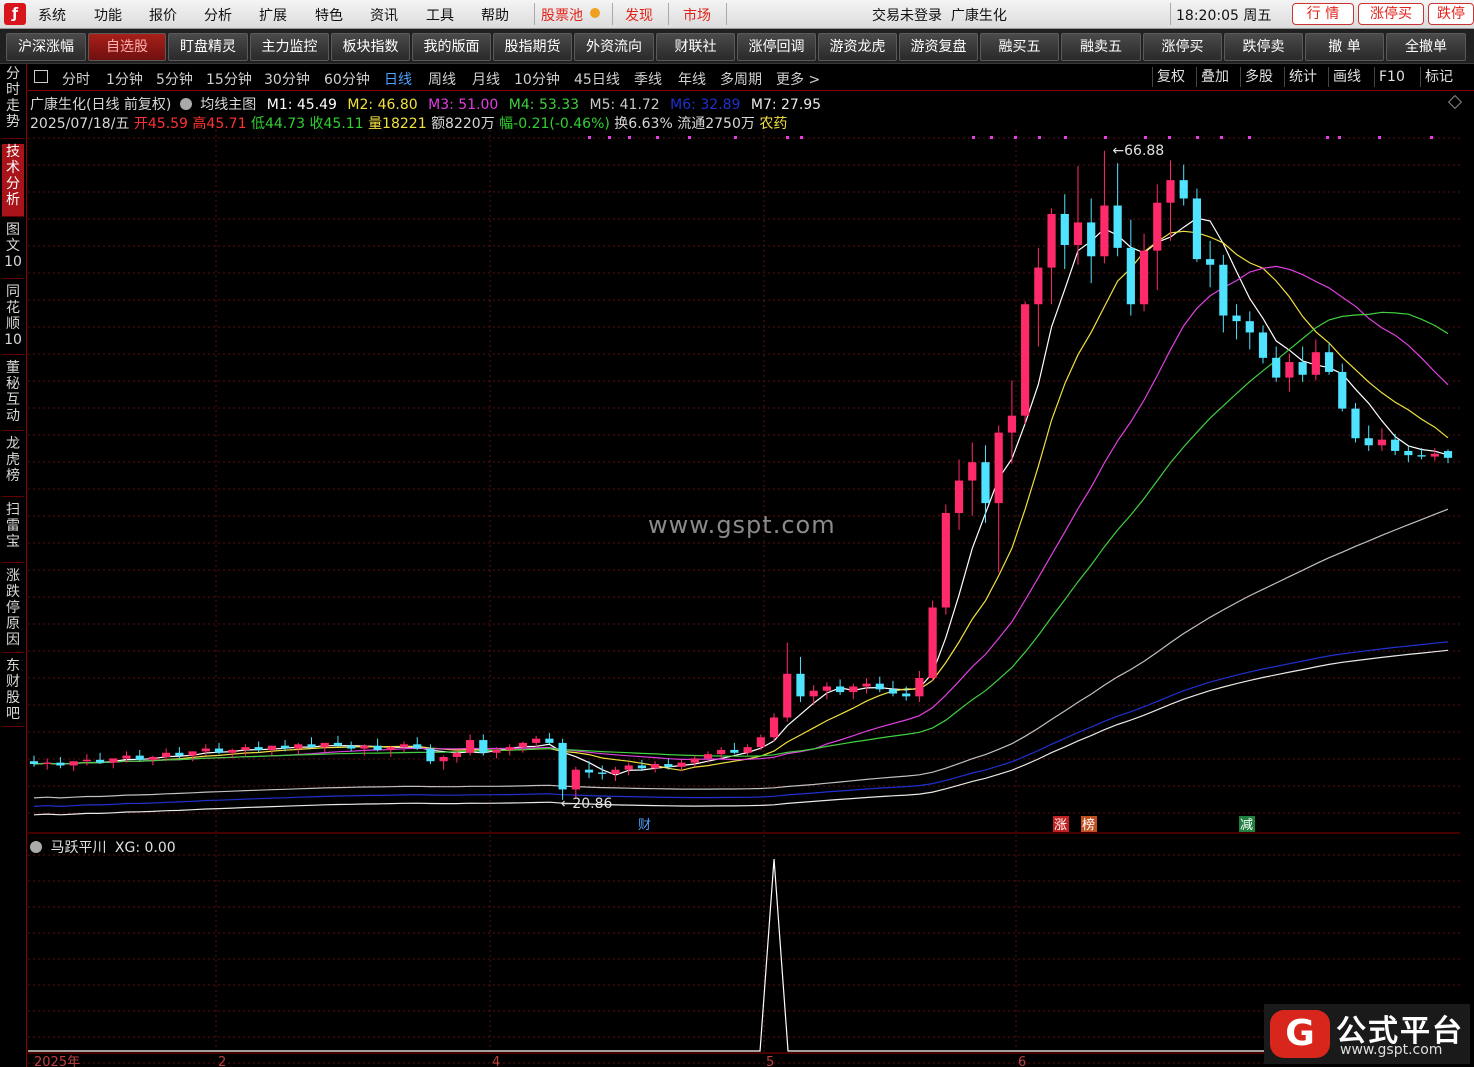 This screenshot has width=1474, height=1067. I want to click on menu-quote: 报价, so click(163, 15).